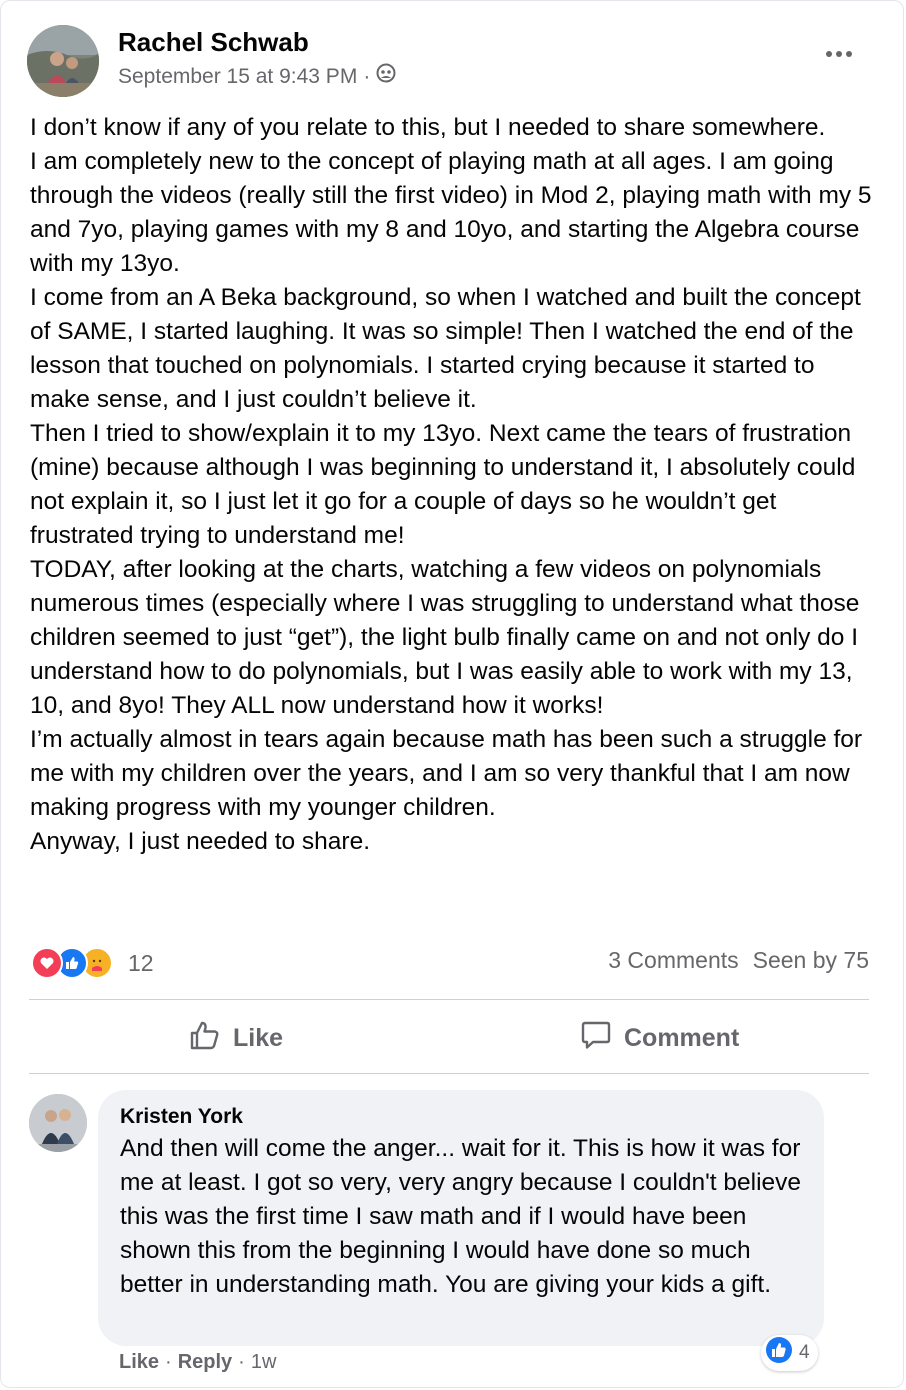  What do you see at coordinates (673, 960) in the screenshot?
I see `comments-count-link: 3 Comments` at bounding box center [673, 960].